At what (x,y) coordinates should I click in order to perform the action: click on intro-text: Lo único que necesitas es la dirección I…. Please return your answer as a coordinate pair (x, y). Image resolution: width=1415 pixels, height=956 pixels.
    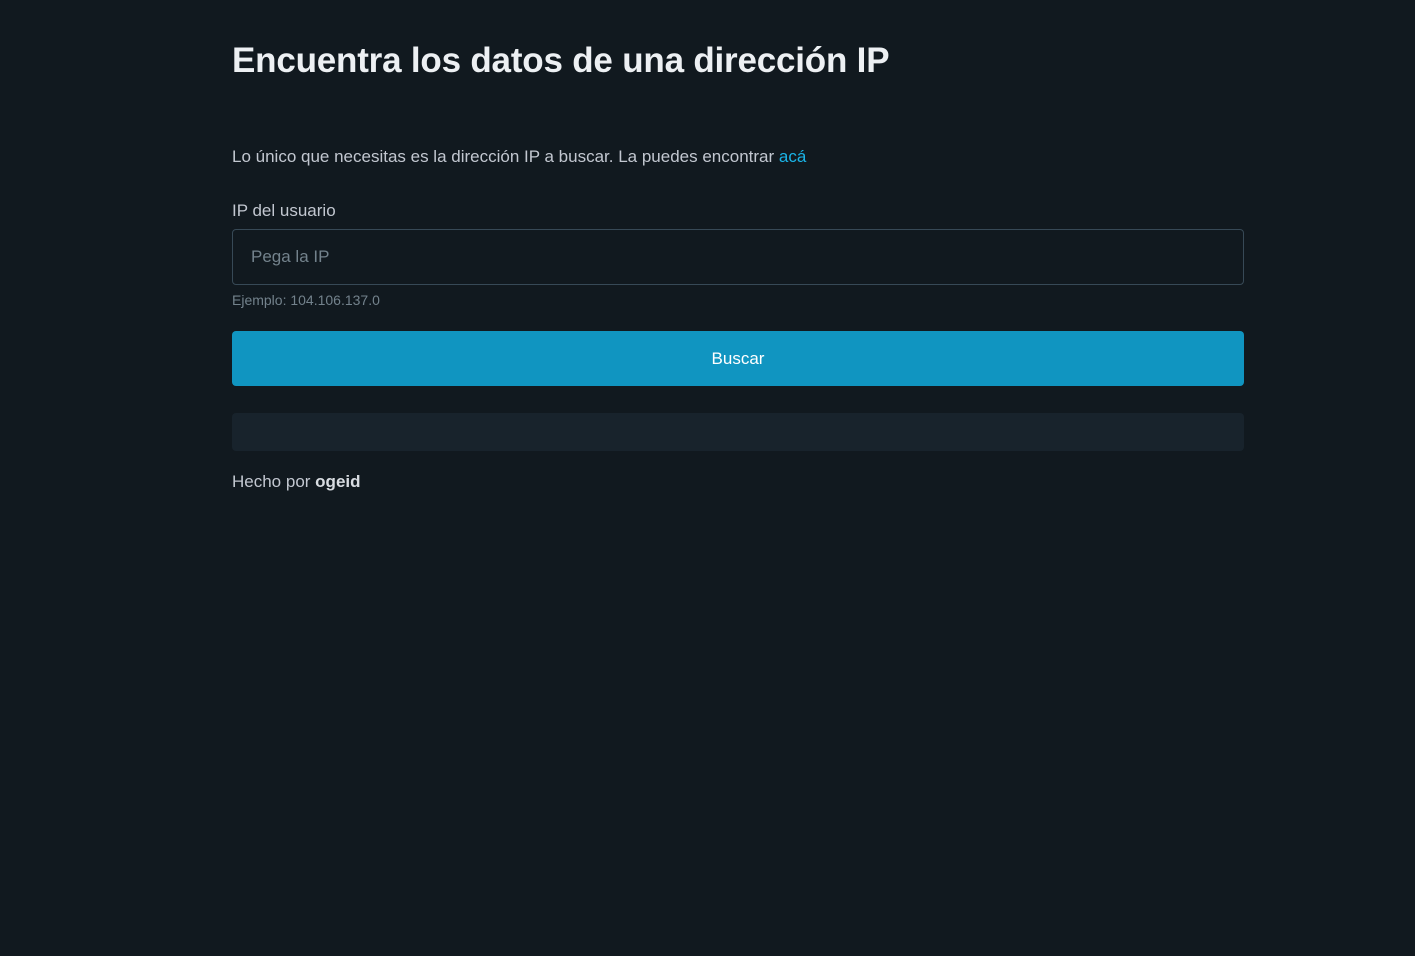
    Looking at the image, I should click on (519, 157).